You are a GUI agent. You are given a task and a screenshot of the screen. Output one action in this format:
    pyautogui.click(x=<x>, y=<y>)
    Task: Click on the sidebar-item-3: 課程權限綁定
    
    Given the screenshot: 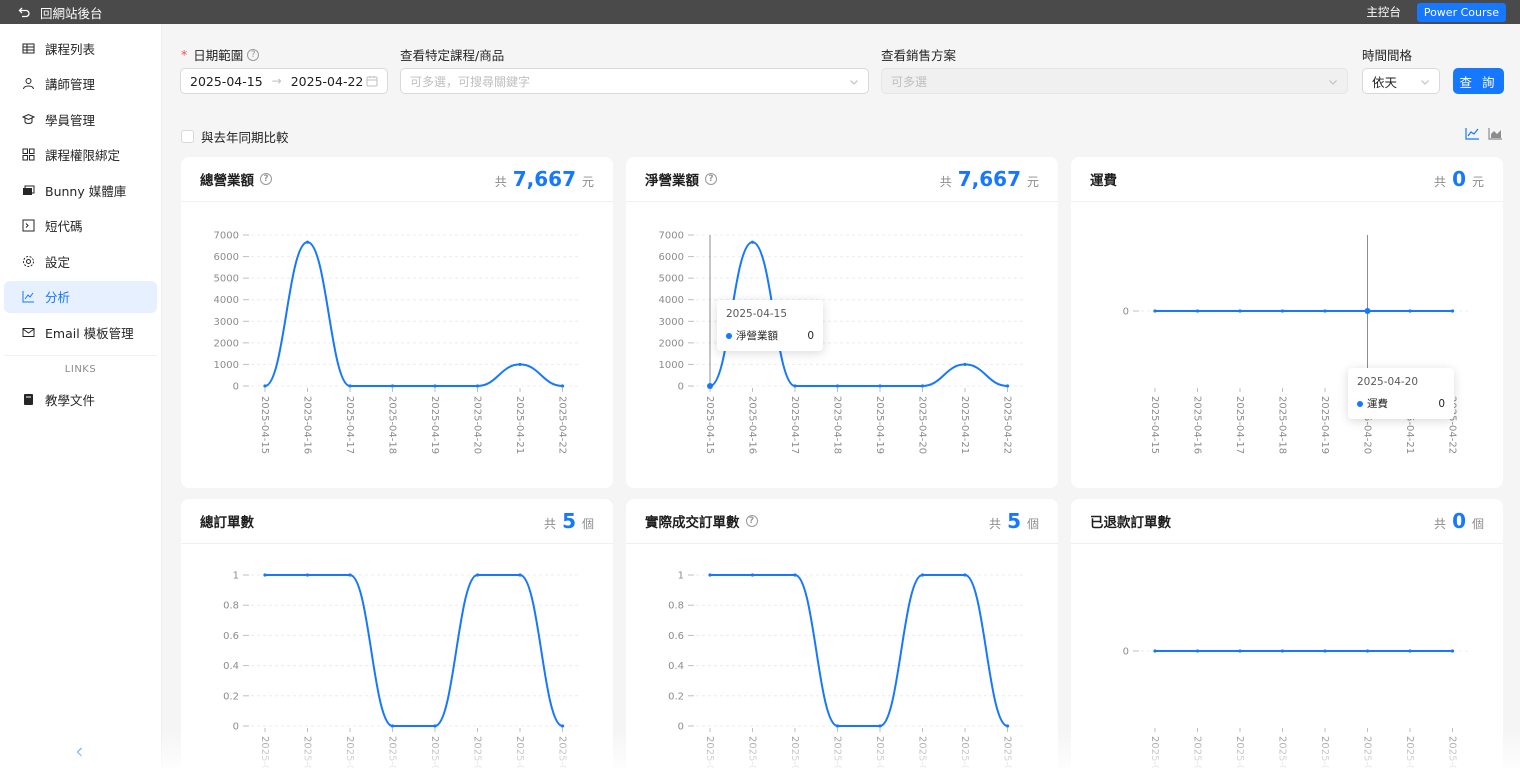 What is the action you would take?
    pyautogui.click(x=80, y=155)
    